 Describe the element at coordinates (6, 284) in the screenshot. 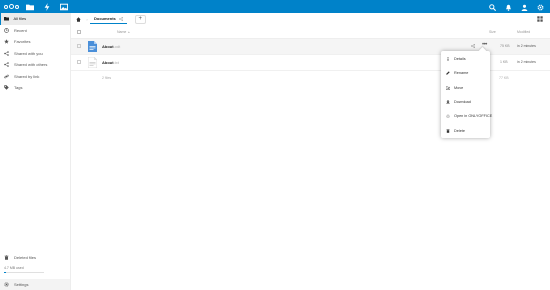

I see `gear-icon` at that location.